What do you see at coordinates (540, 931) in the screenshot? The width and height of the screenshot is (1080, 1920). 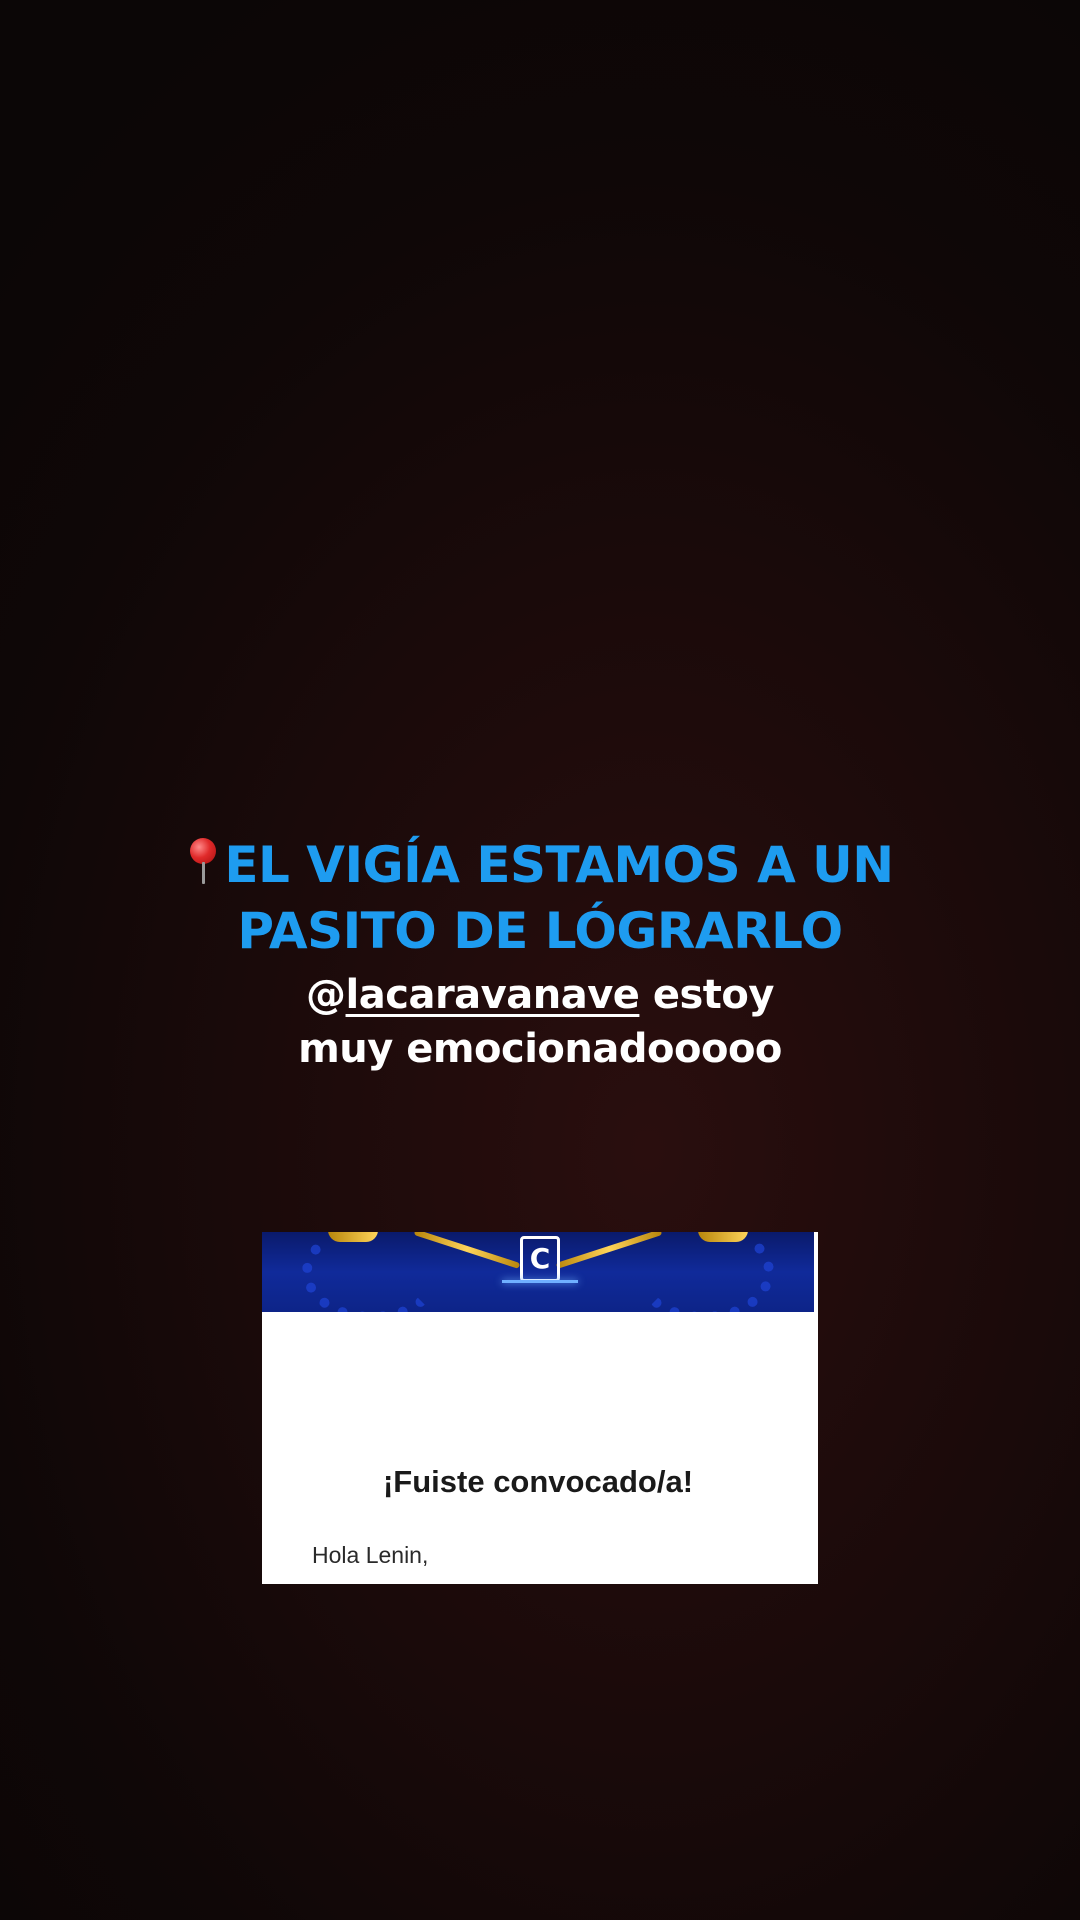 I see `headline-line-2: PASITO DE LÓGRARLO` at bounding box center [540, 931].